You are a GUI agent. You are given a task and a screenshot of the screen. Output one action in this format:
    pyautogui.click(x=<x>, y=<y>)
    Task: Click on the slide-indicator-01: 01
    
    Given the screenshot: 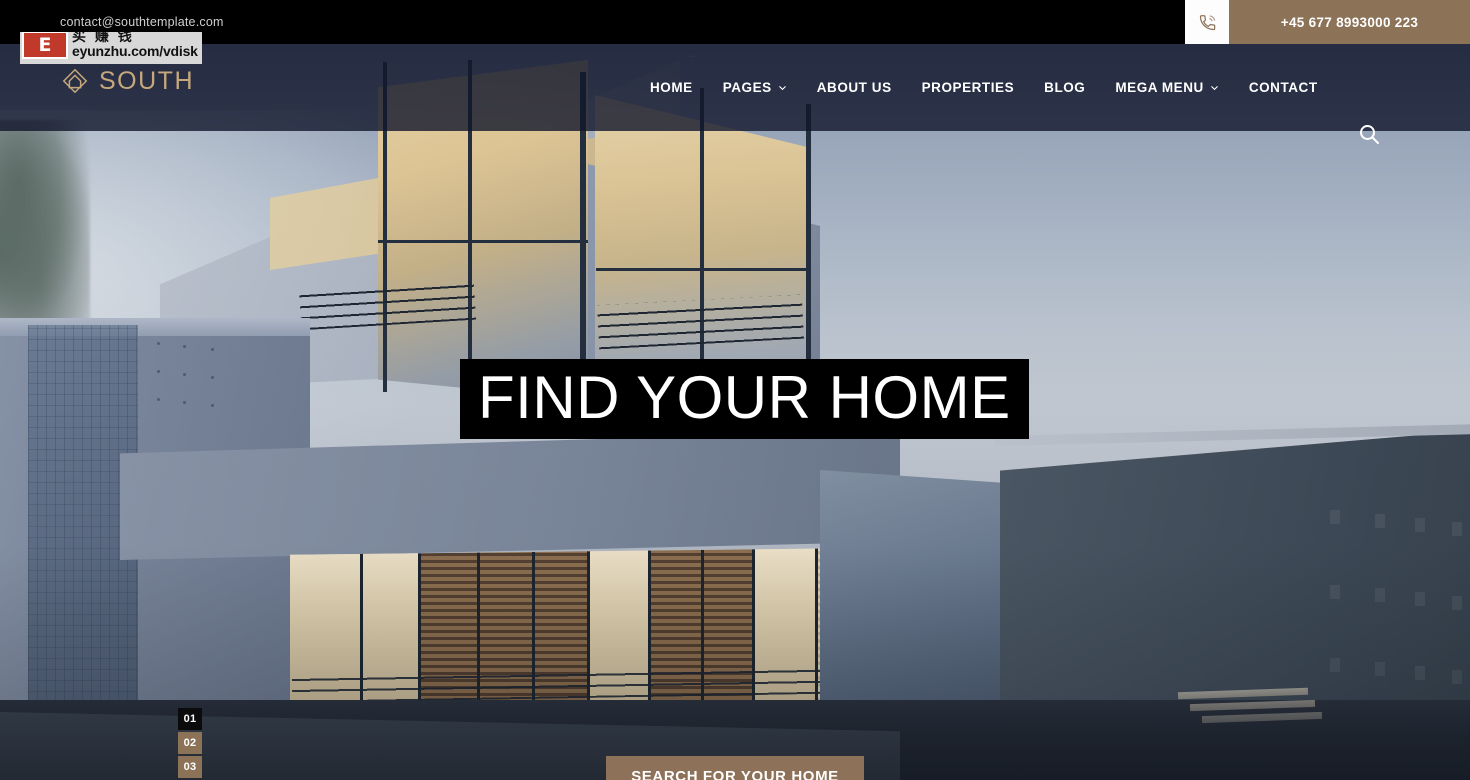 What is the action you would take?
    pyautogui.click(x=190, y=719)
    